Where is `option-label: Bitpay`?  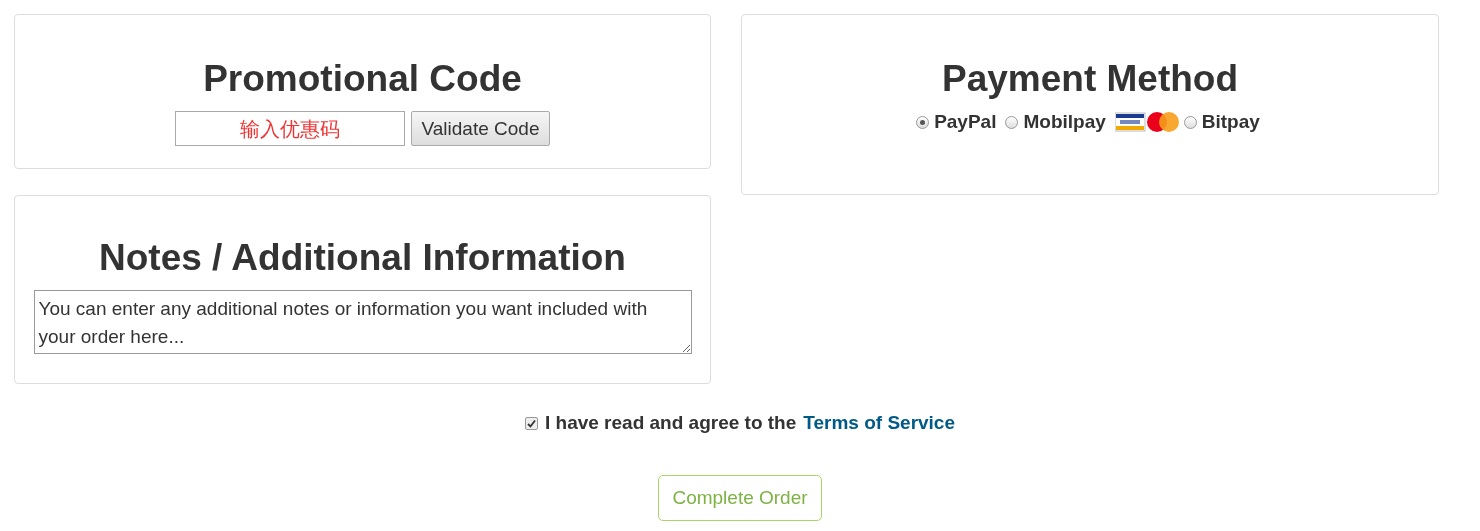 option-label: Bitpay is located at coordinates (1230, 122).